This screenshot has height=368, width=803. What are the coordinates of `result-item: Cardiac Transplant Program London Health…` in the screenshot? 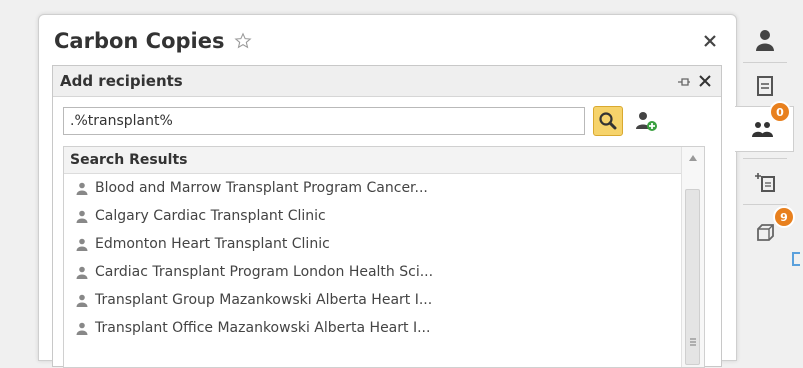 It's located at (384, 272).